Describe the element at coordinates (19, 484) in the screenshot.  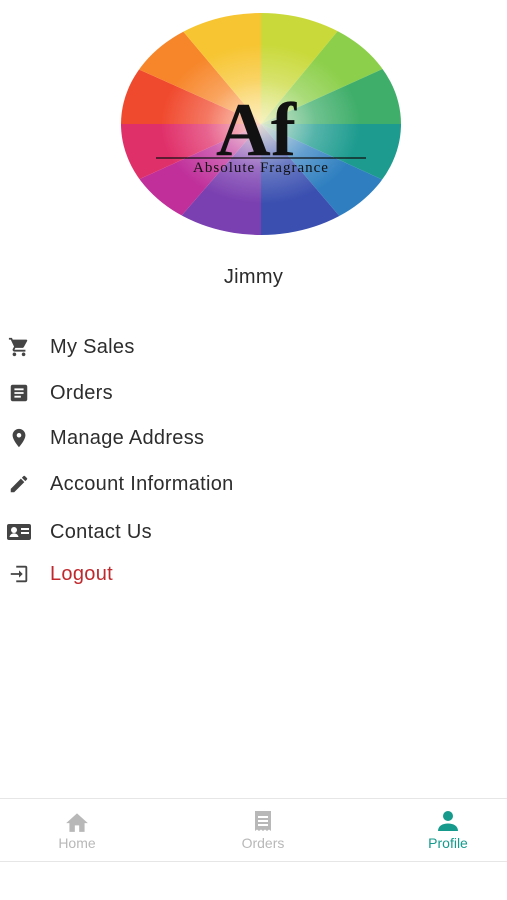
I see `pencil-icon` at that location.